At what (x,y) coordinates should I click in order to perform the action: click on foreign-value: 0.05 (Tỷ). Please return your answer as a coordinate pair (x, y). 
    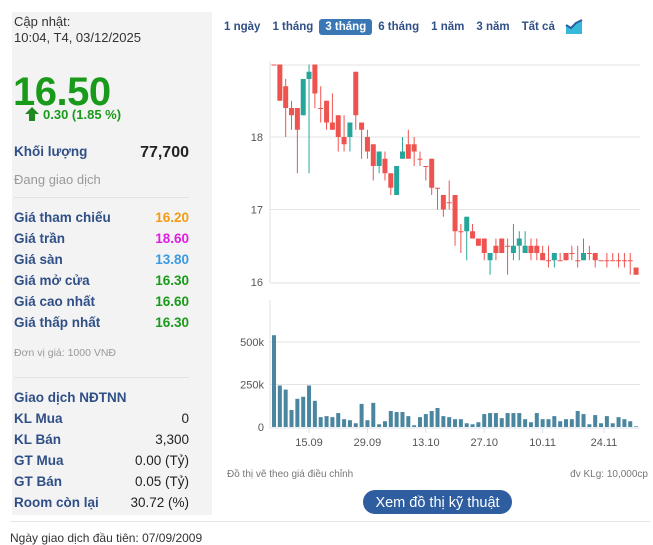
    Looking at the image, I should click on (161, 481).